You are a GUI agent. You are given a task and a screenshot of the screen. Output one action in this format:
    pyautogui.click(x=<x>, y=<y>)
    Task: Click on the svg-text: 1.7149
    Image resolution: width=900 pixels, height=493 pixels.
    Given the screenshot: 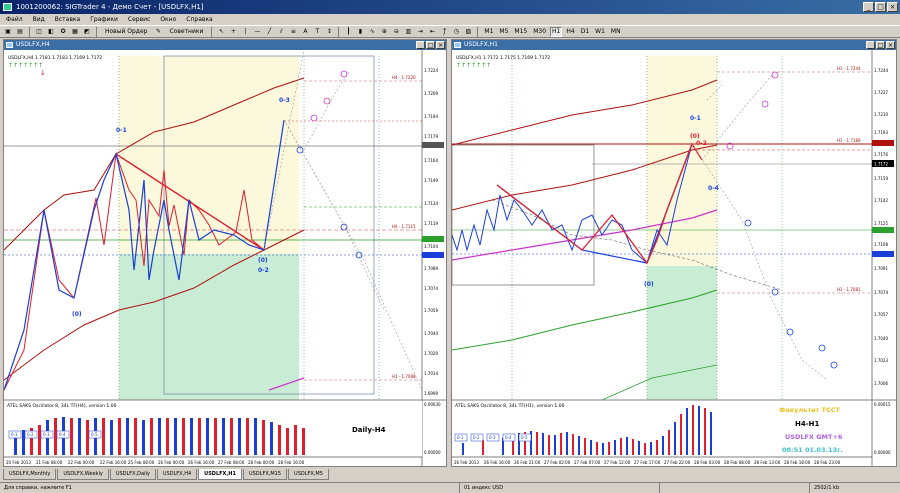 What is the action you would take?
    pyautogui.click(x=431, y=180)
    